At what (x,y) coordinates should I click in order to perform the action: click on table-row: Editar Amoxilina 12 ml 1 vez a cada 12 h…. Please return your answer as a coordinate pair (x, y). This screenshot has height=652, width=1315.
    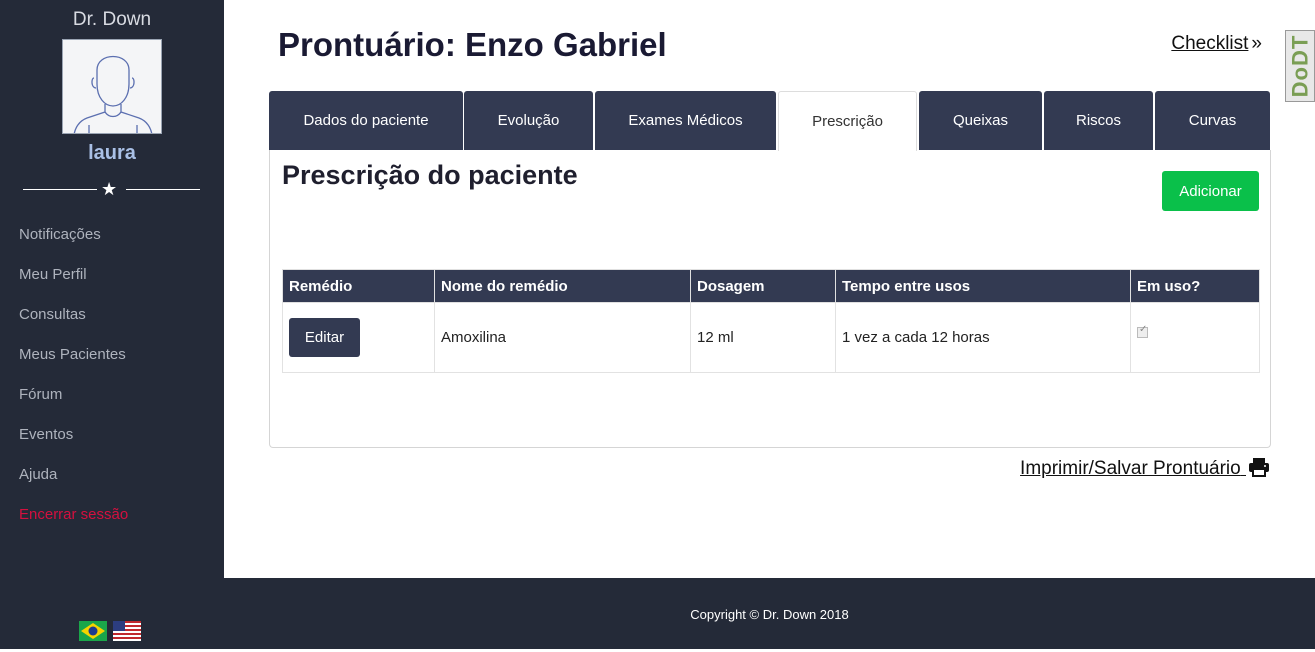
    Looking at the image, I should click on (771, 337).